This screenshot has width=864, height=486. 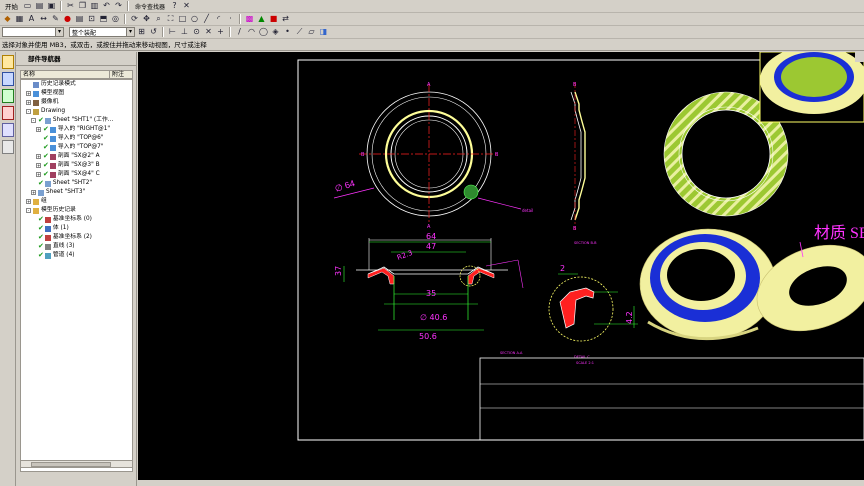 What do you see at coordinates (76, 138) in the screenshot?
I see `tree-node: ✔ 导入的 "TOP@6"` at bounding box center [76, 138].